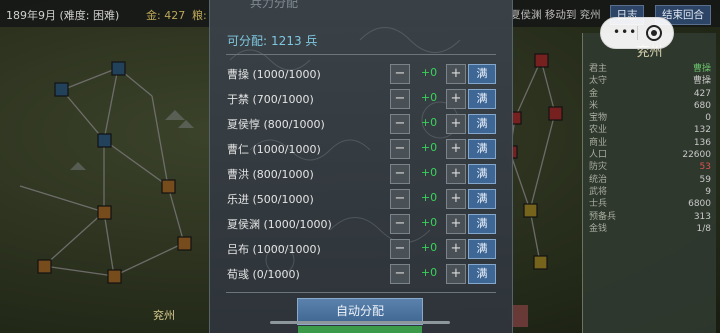 The width and height of the screenshot is (720, 333). Describe the element at coordinates (274, 5) in the screenshot. I see `dialog-title: 兵力分配` at that location.